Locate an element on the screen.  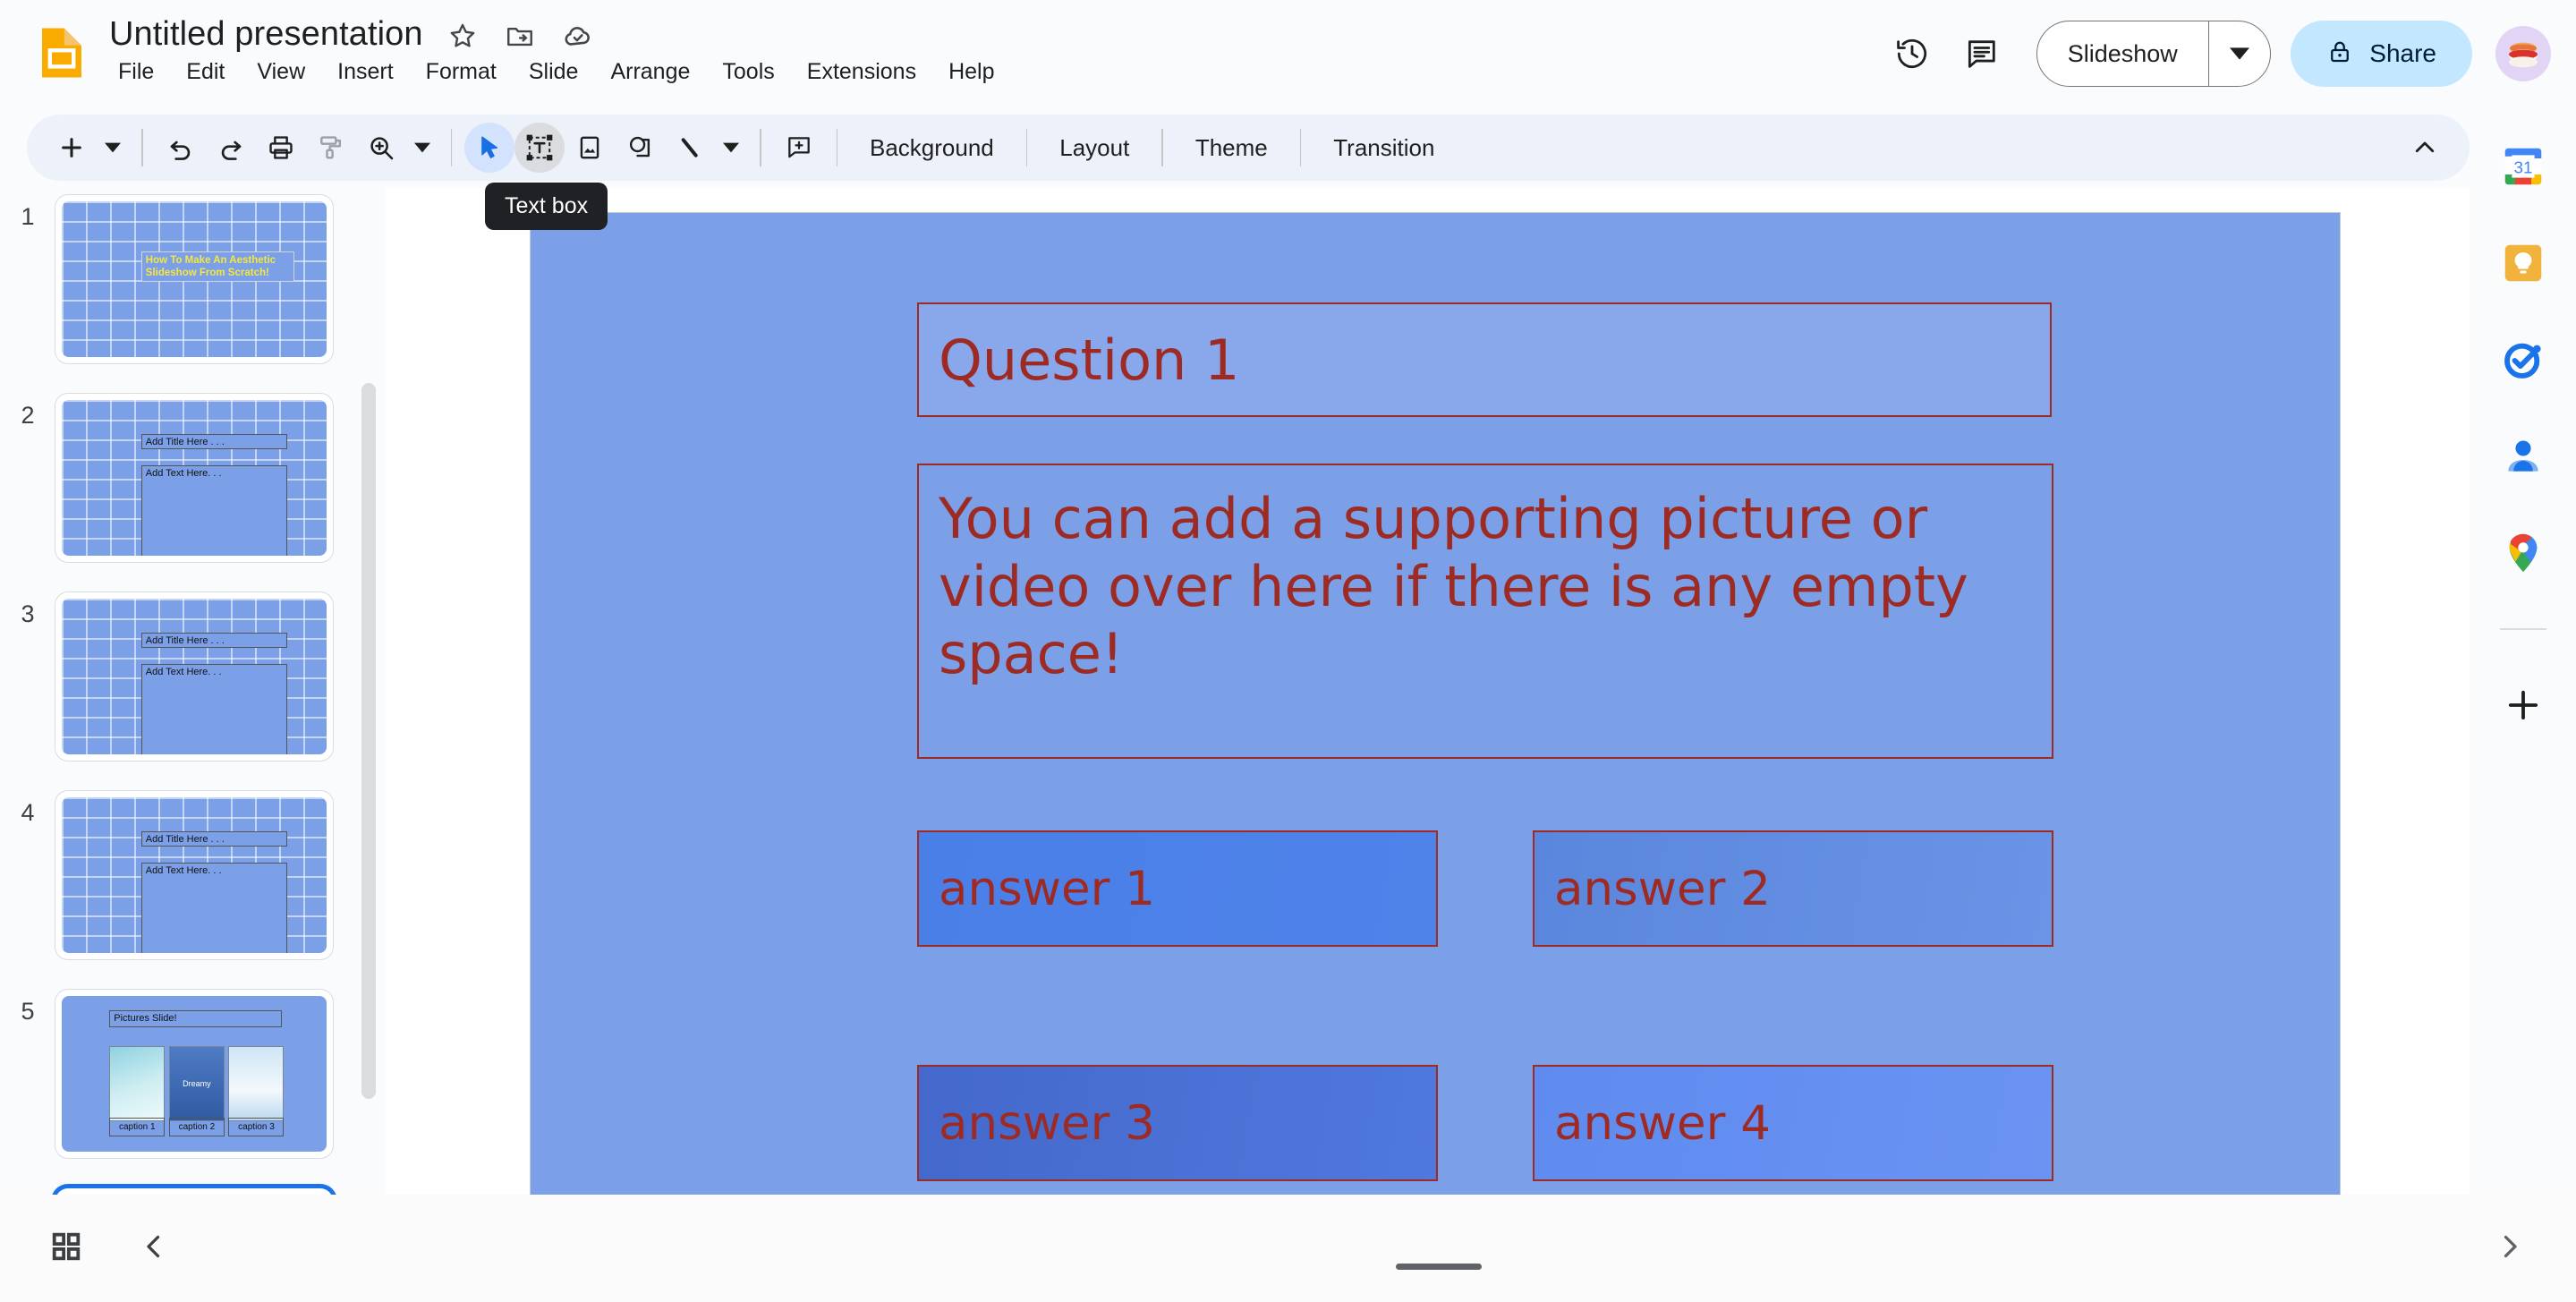
lock-icon is located at coordinates (2339, 54).